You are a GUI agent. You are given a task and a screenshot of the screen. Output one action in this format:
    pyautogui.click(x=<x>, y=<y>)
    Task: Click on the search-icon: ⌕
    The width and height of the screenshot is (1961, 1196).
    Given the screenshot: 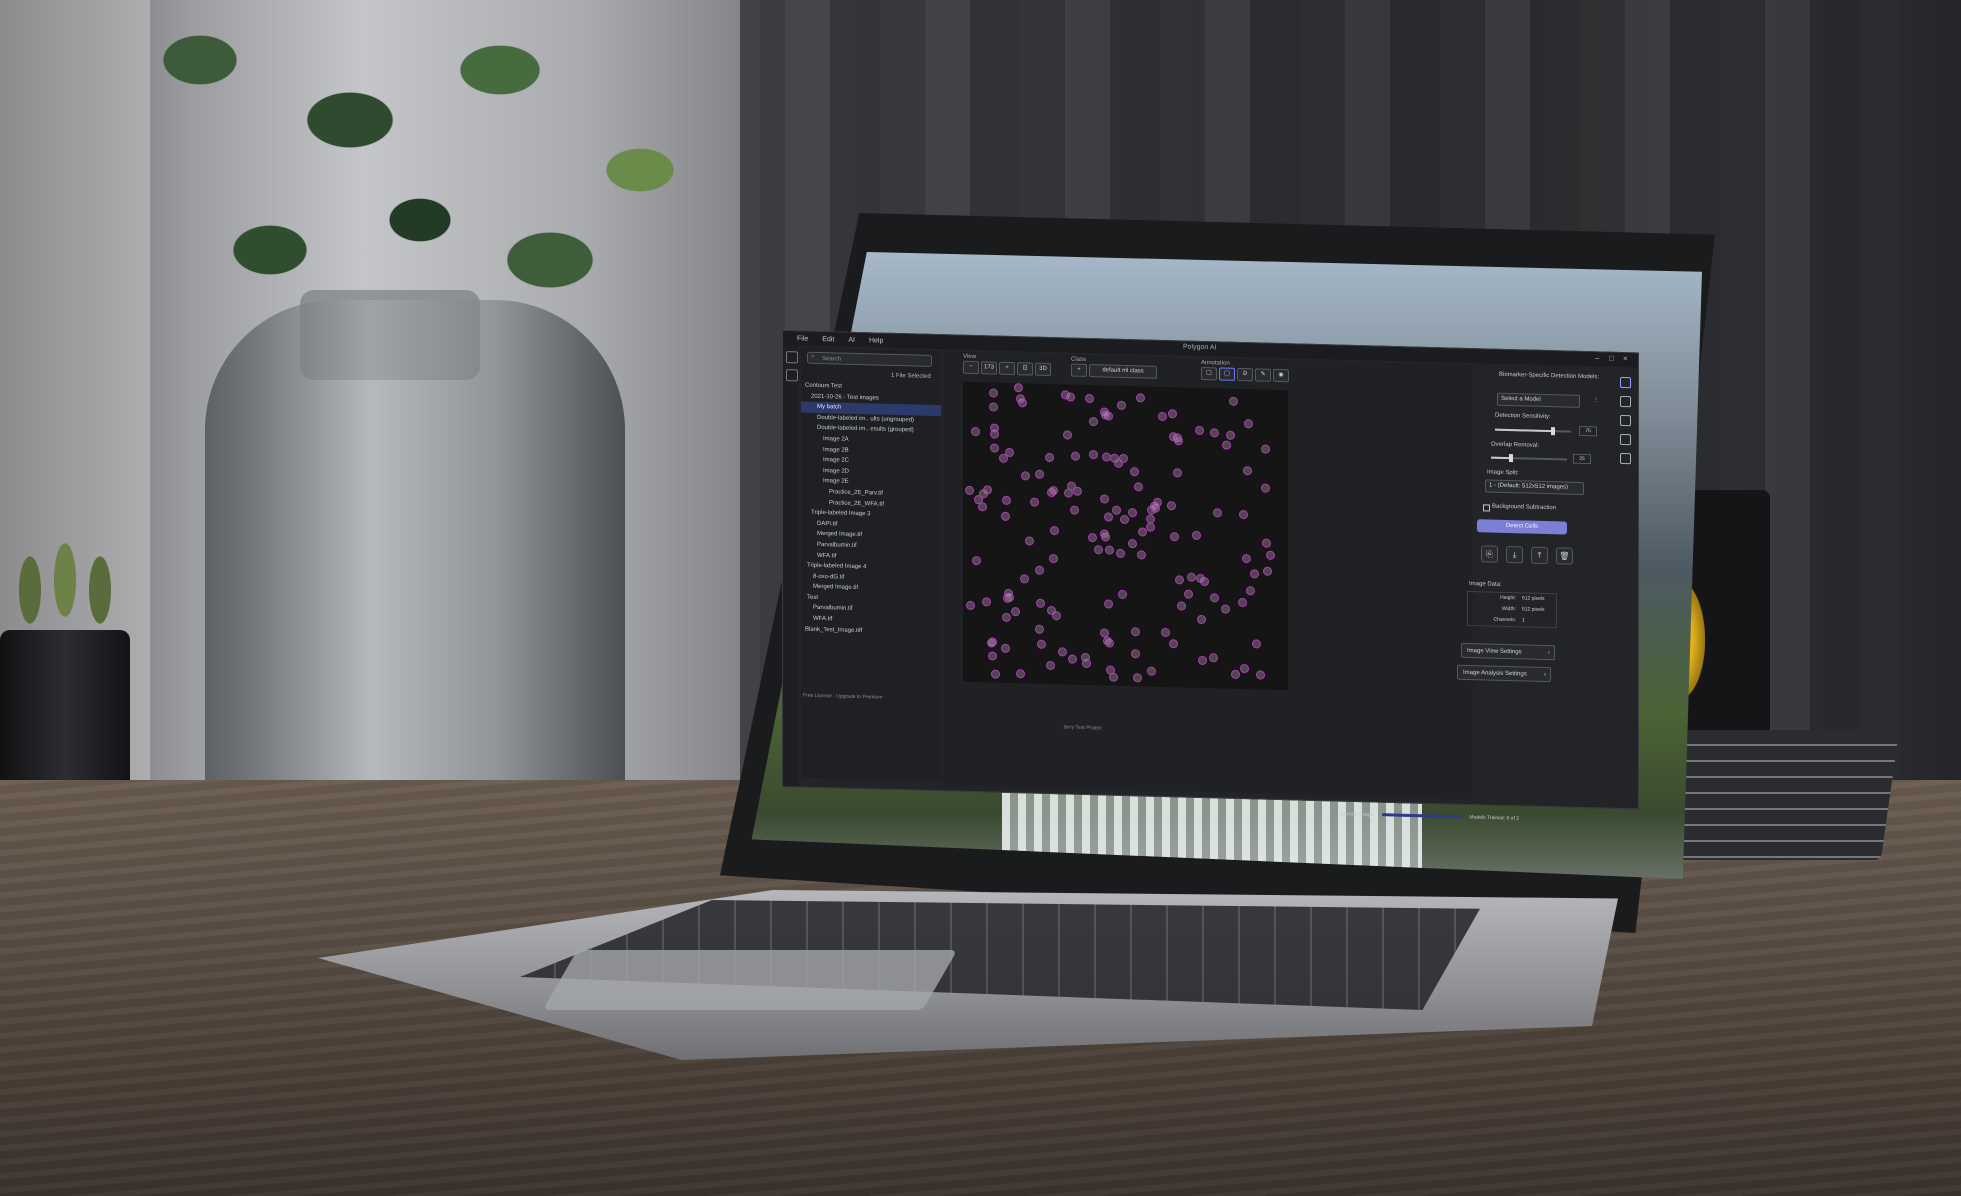 What is the action you would take?
    pyautogui.click(x=813, y=356)
    